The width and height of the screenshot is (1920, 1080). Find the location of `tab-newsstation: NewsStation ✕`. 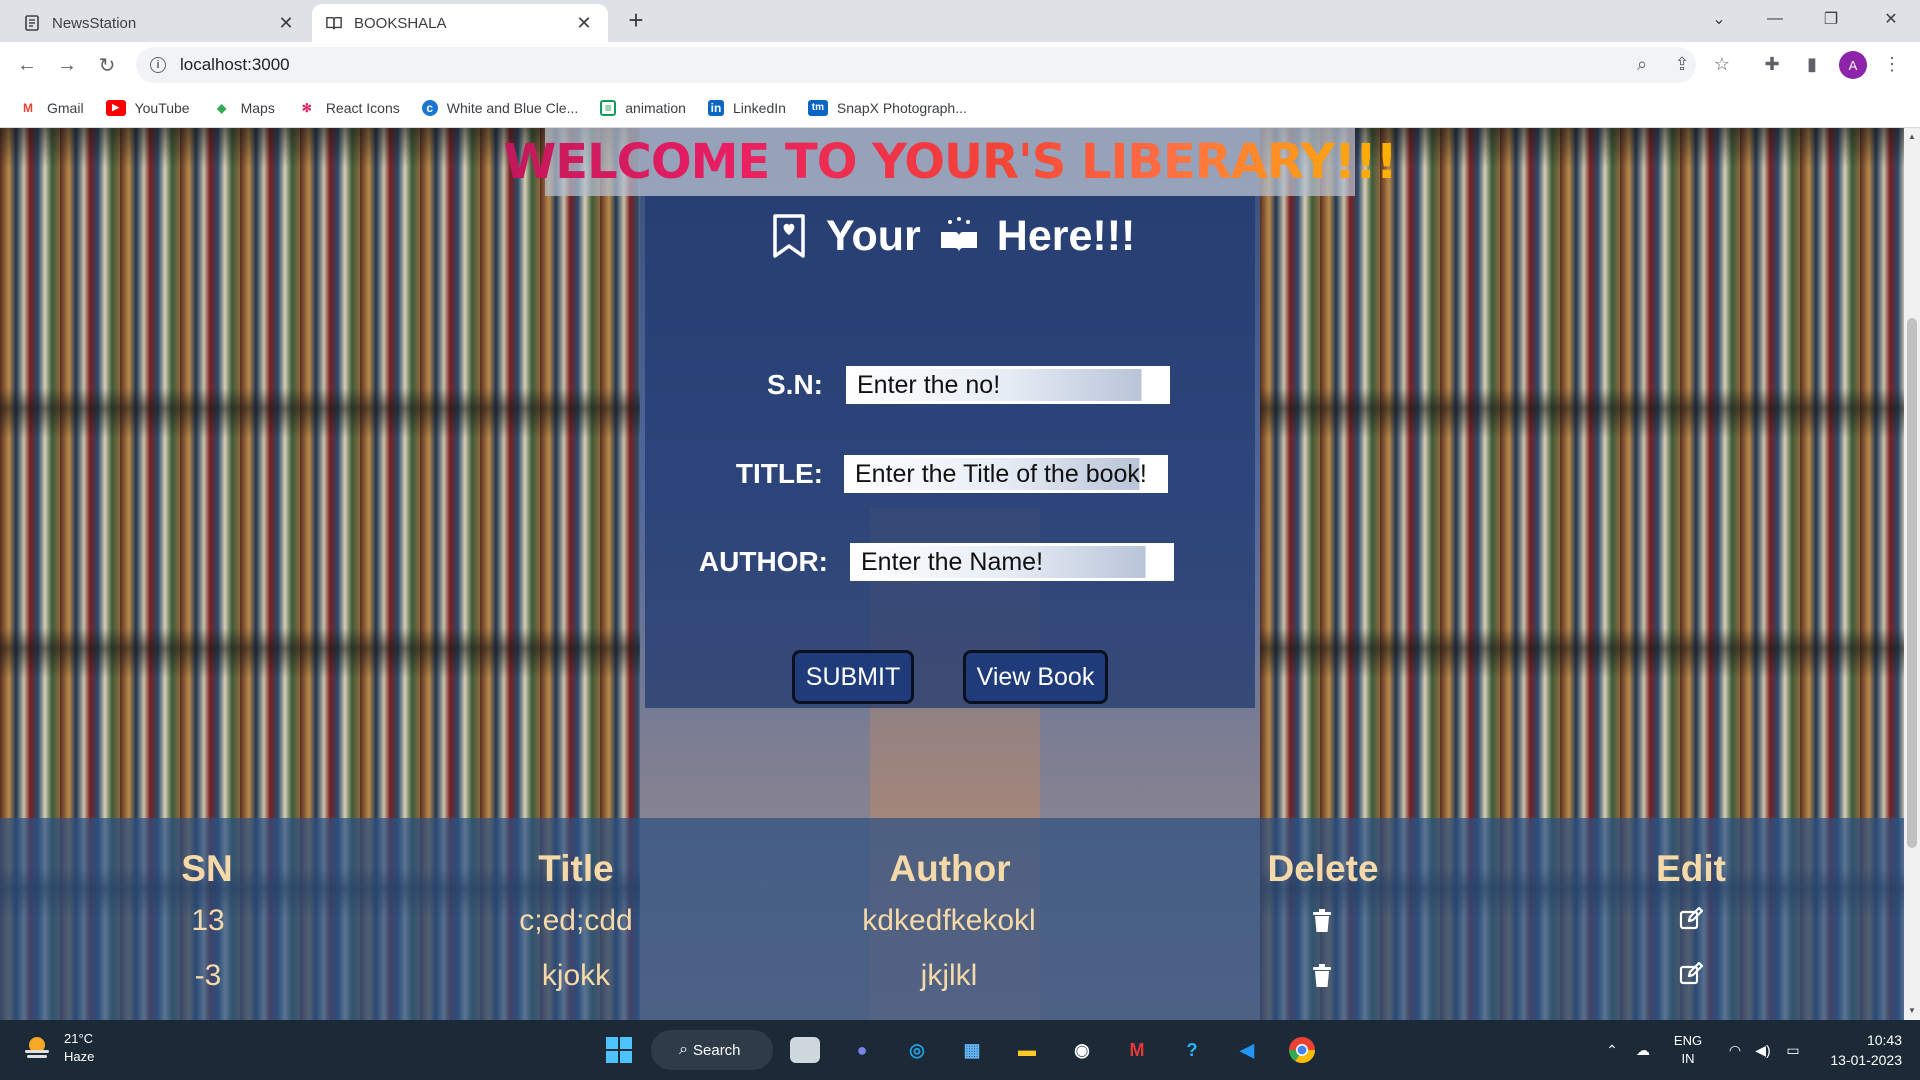

tab-newsstation: NewsStation ✕ is located at coordinates (160, 23).